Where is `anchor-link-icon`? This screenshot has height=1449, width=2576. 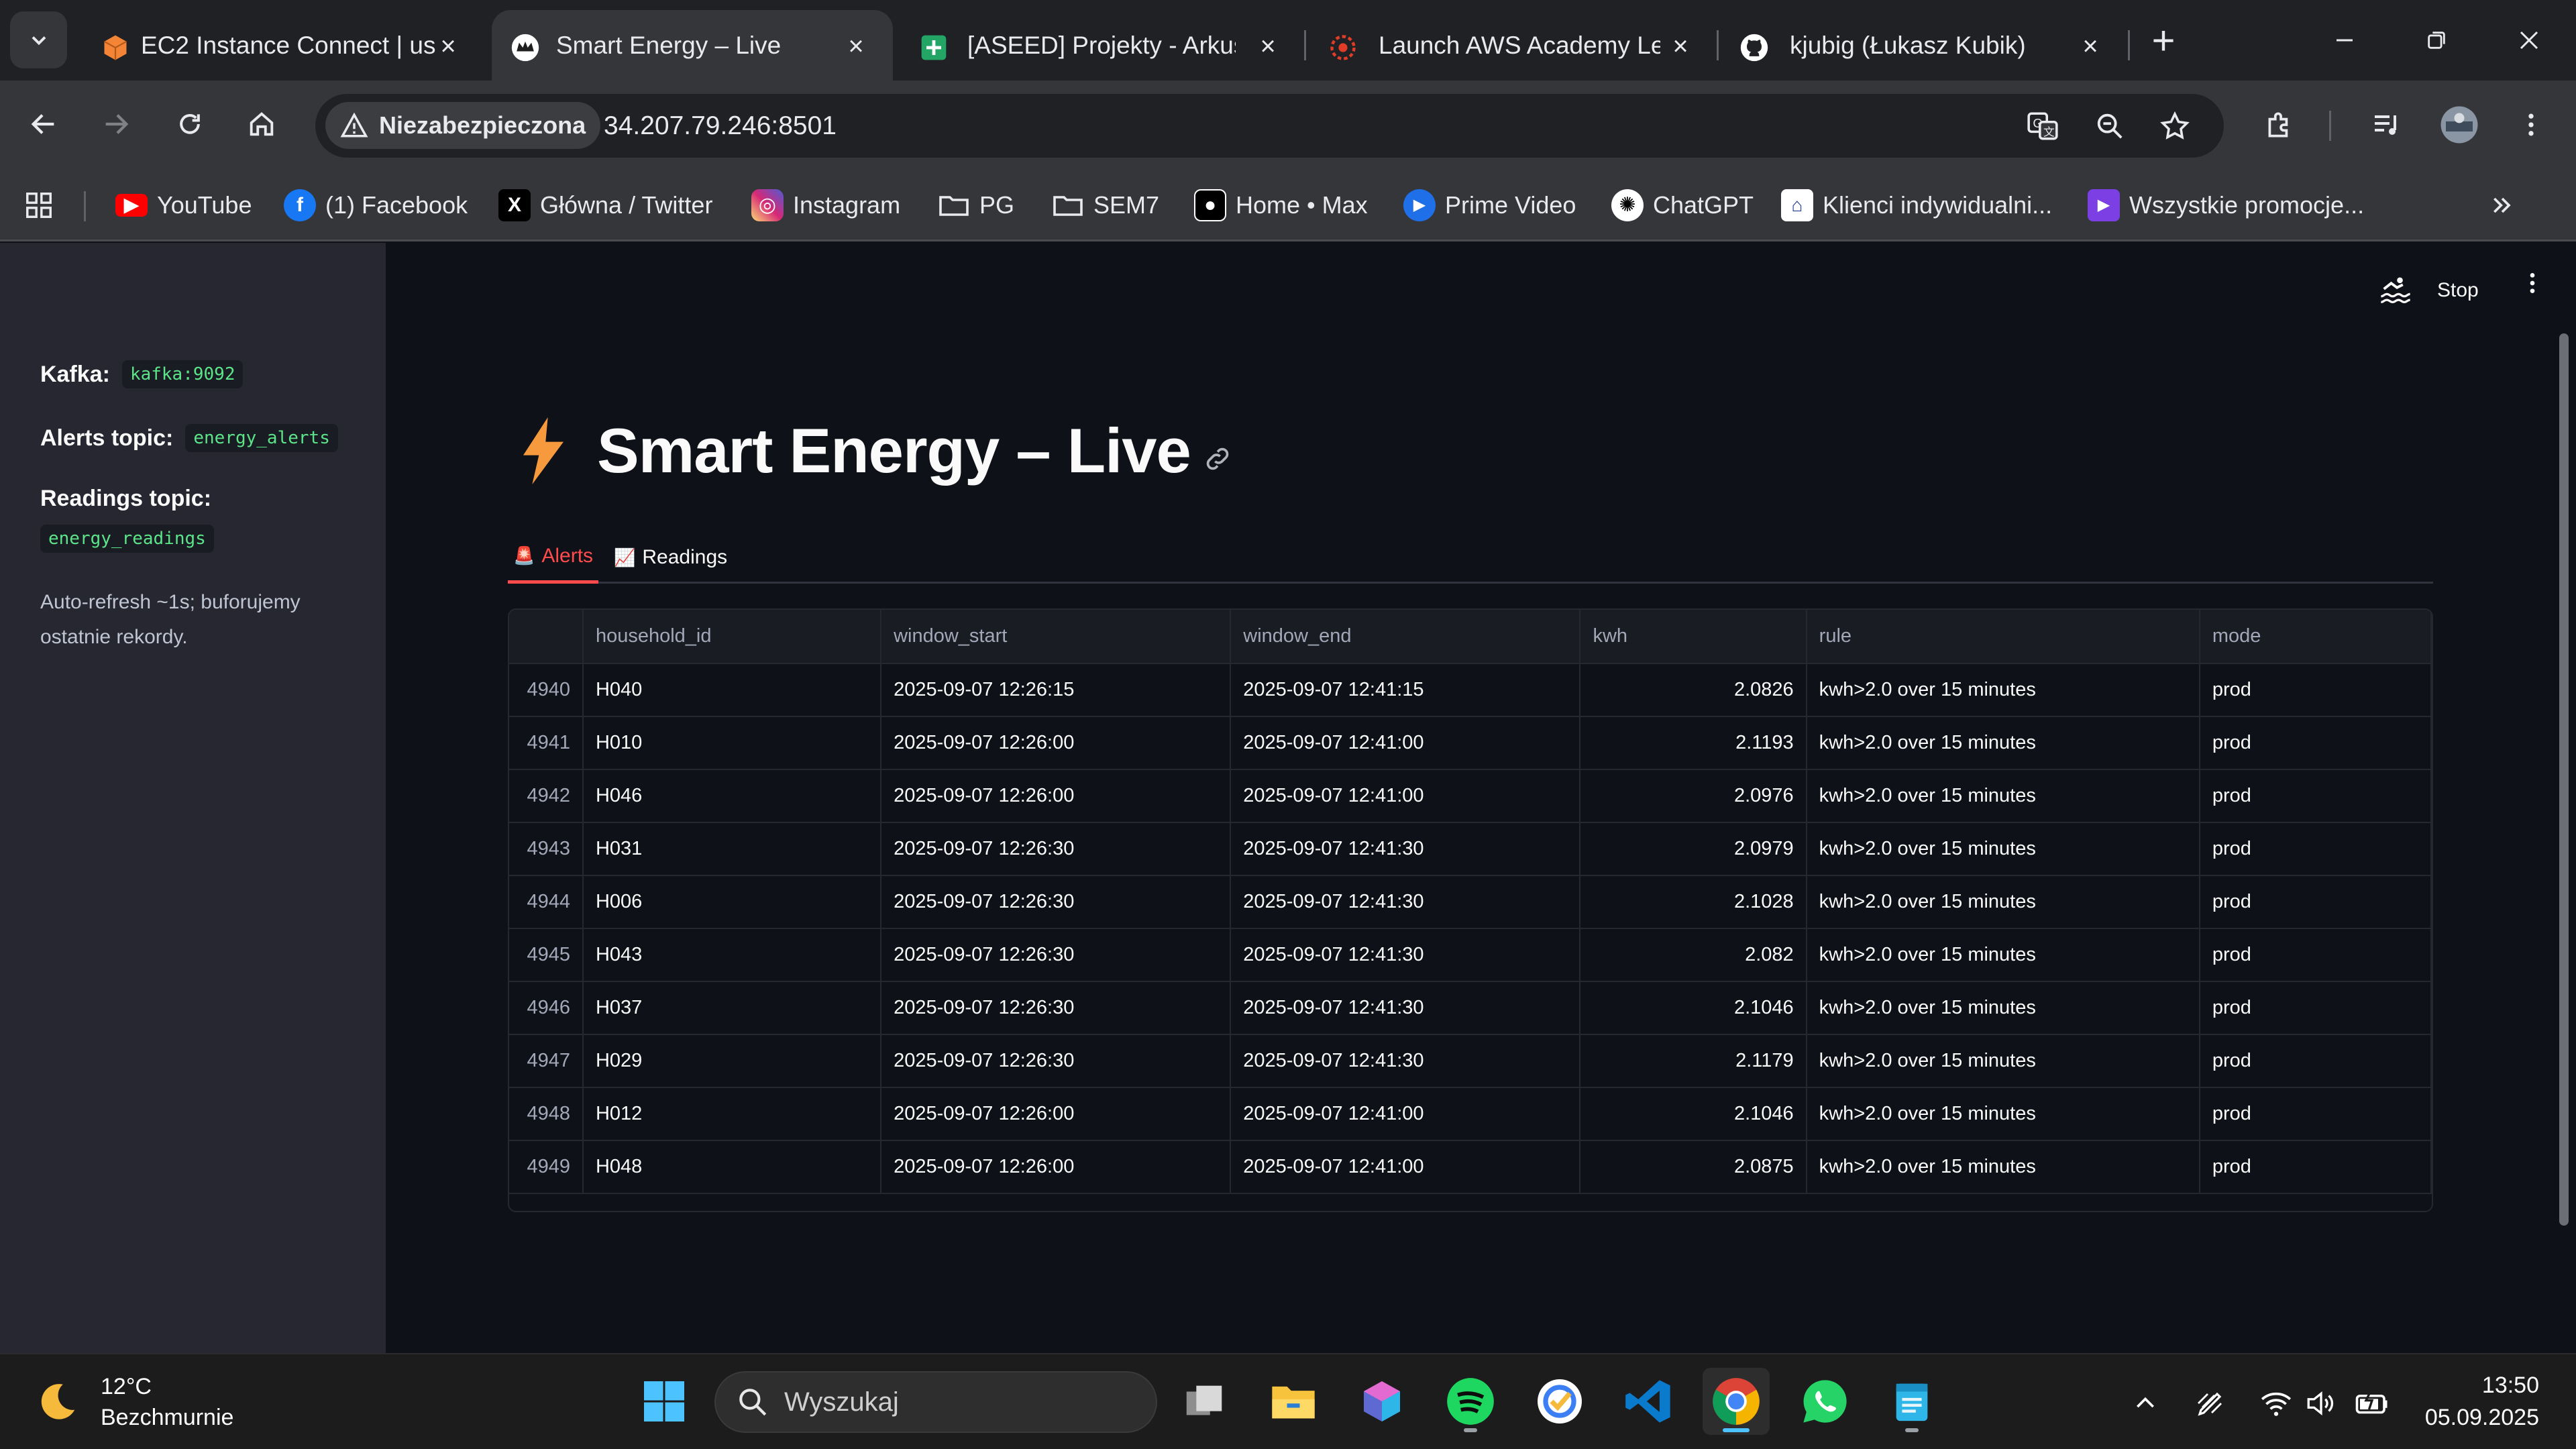
anchor-link-icon is located at coordinates (1217, 459).